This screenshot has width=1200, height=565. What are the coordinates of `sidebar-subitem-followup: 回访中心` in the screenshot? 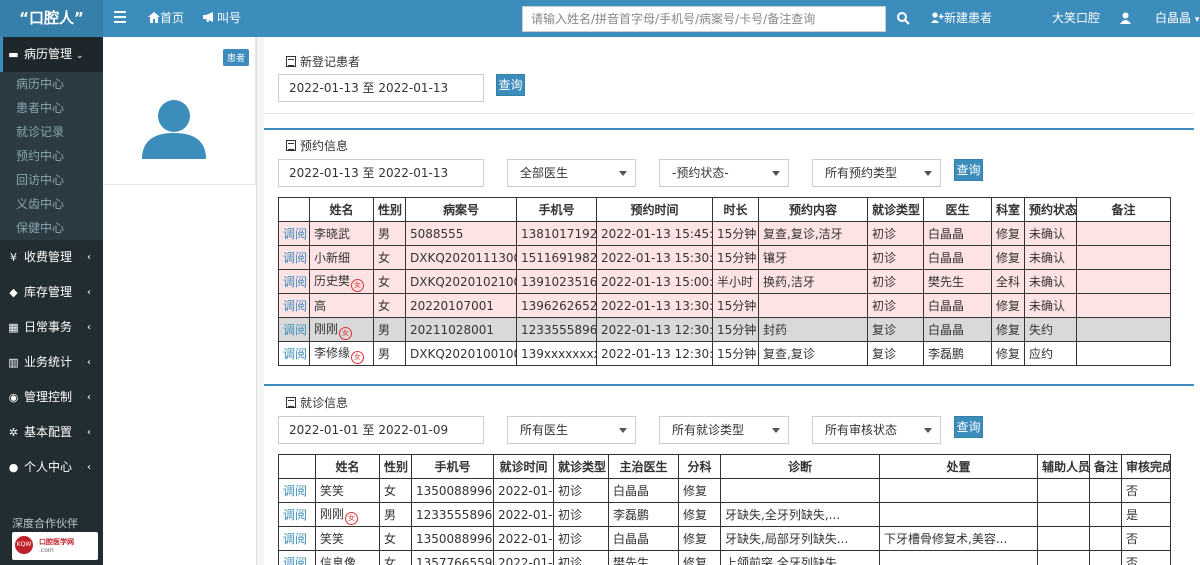 It's located at (51, 180).